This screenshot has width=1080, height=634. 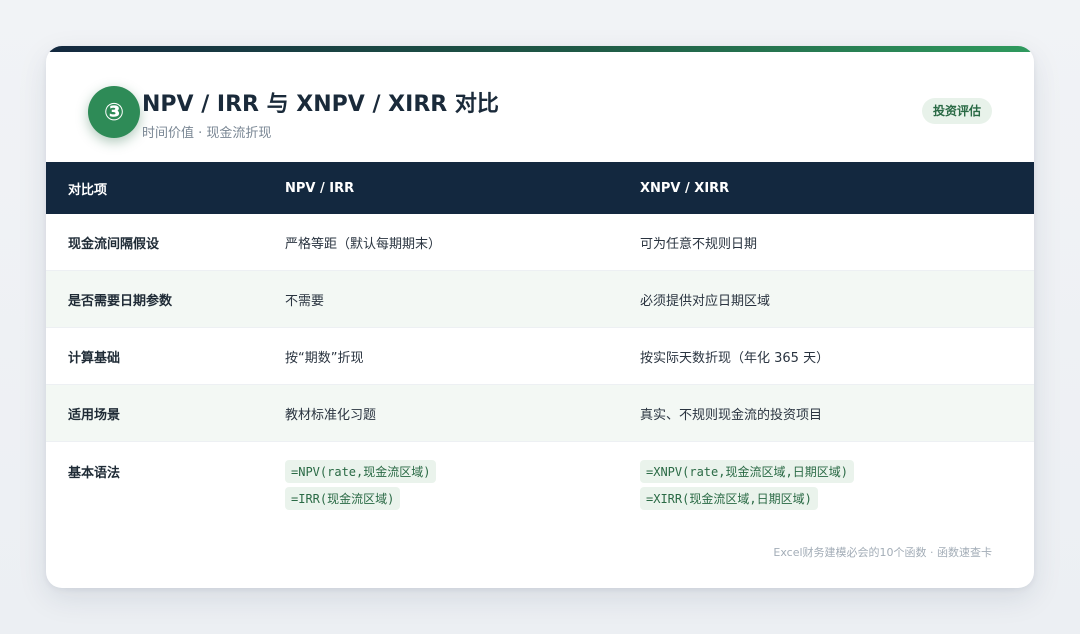 What do you see at coordinates (956, 111) in the screenshot?
I see `category-tag: 投资评估` at bounding box center [956, 111].